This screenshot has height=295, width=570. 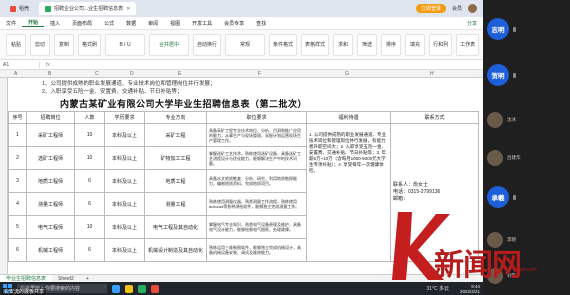 I want to click on copy-button: 复制, so click(x=64, y=44).